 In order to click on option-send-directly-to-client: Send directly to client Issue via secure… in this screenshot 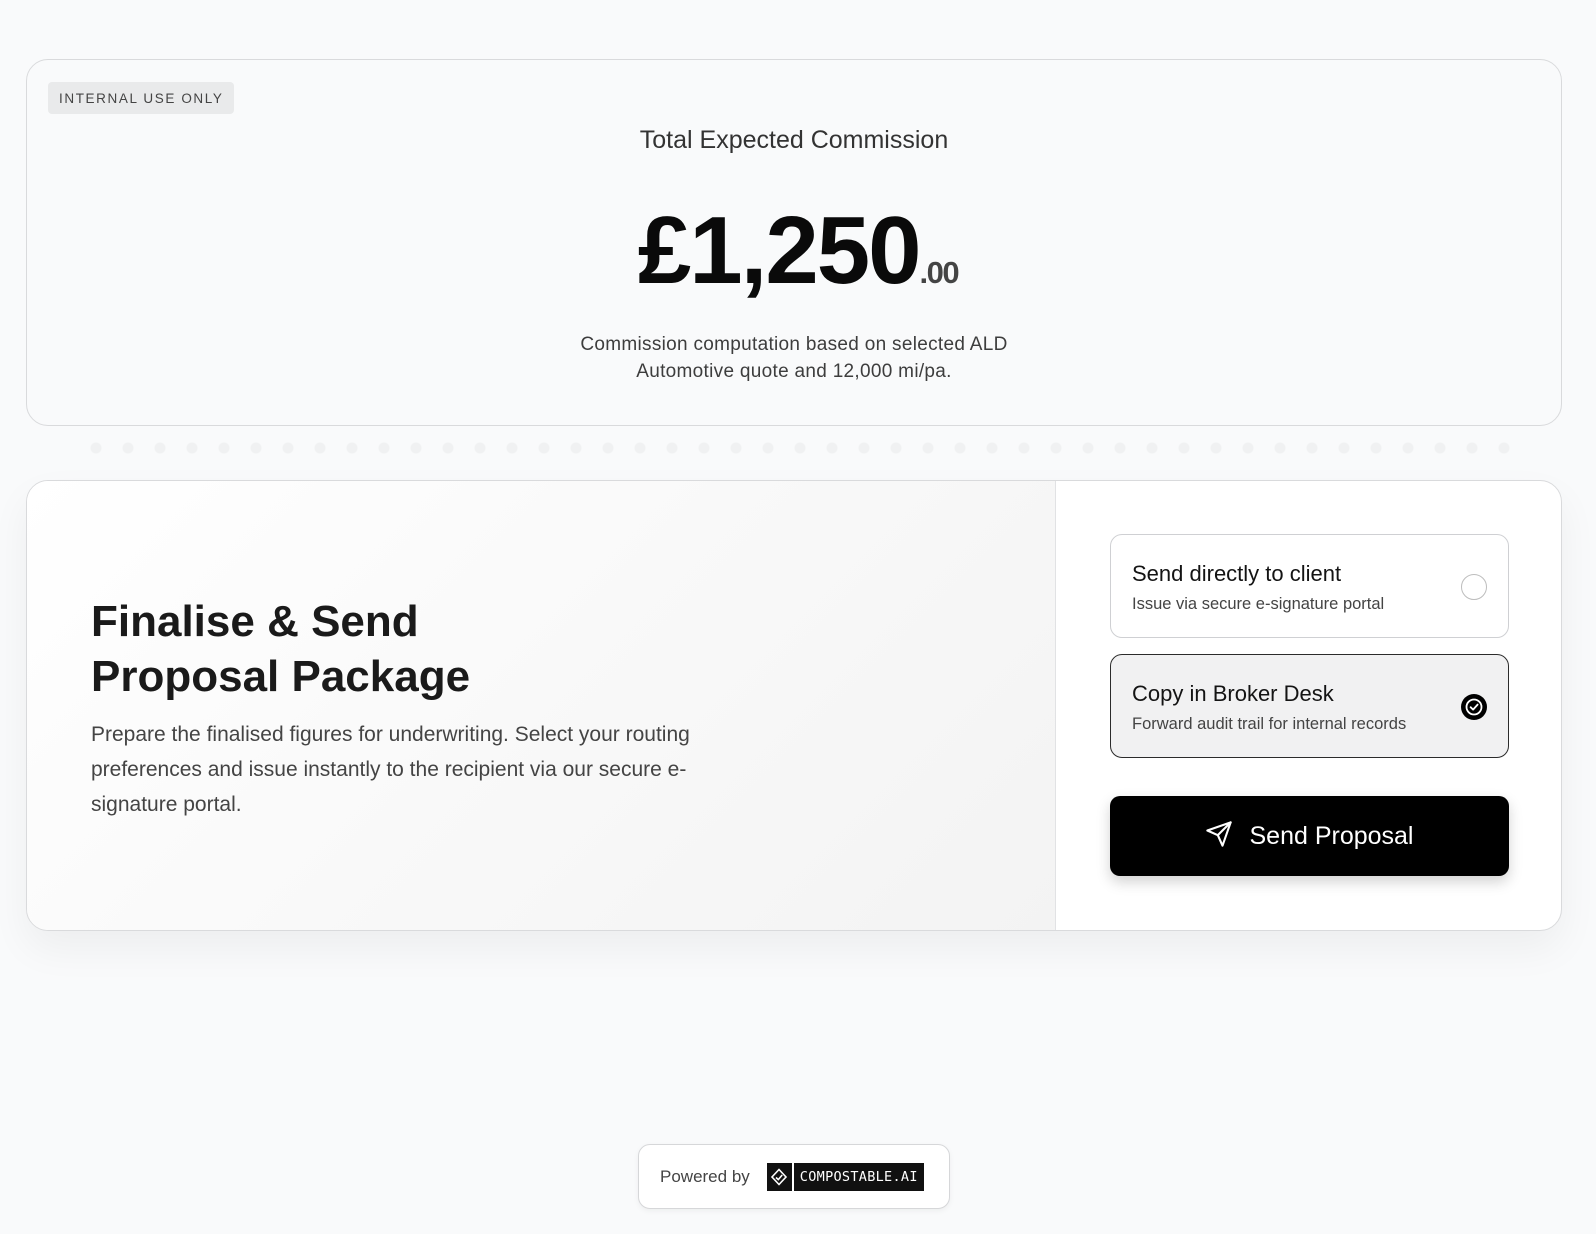, I will do `click(1309, 586)`.